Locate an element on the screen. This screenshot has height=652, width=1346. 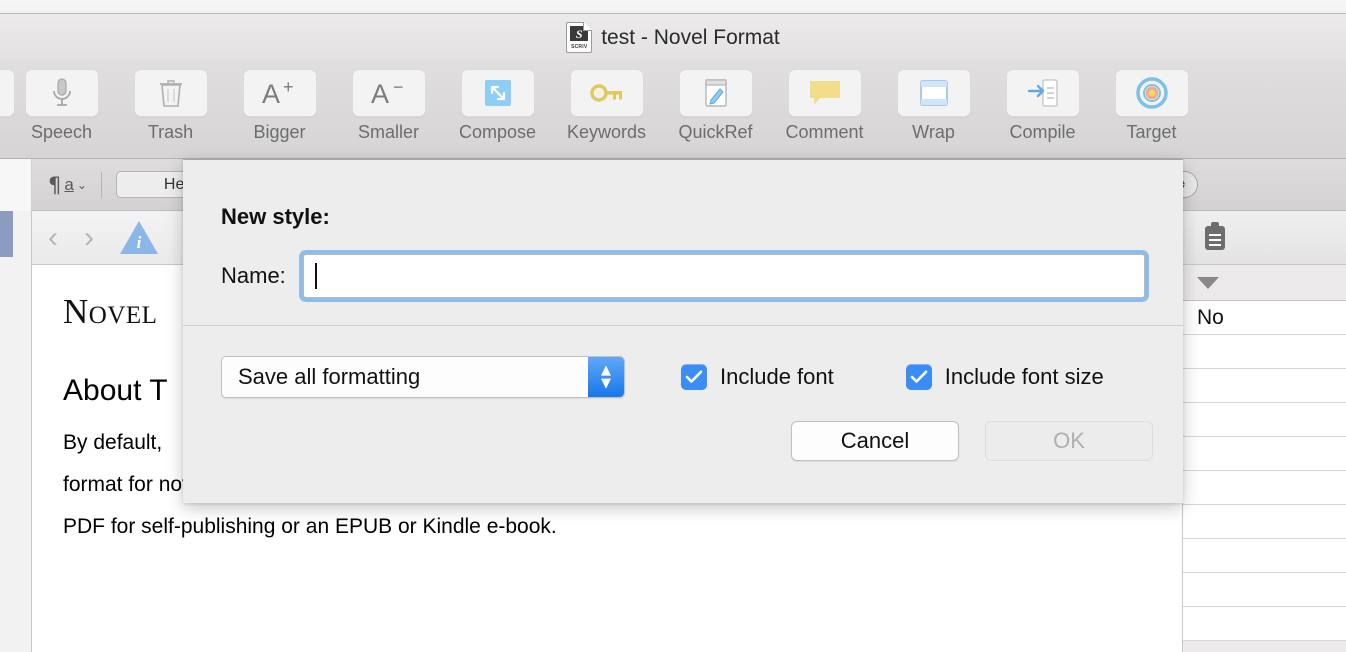
font-bigger-icon: A + is located at coordinates (279, 93).